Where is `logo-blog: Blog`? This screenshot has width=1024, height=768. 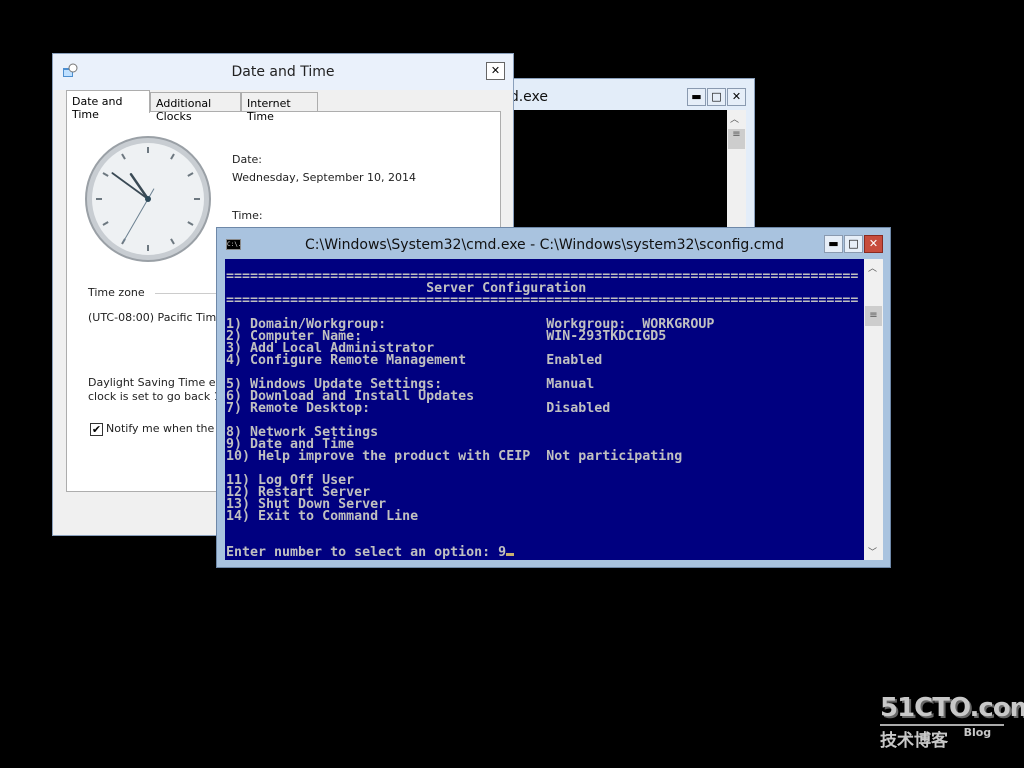 logo-blog: Blog is located at coordinates (977, 732).